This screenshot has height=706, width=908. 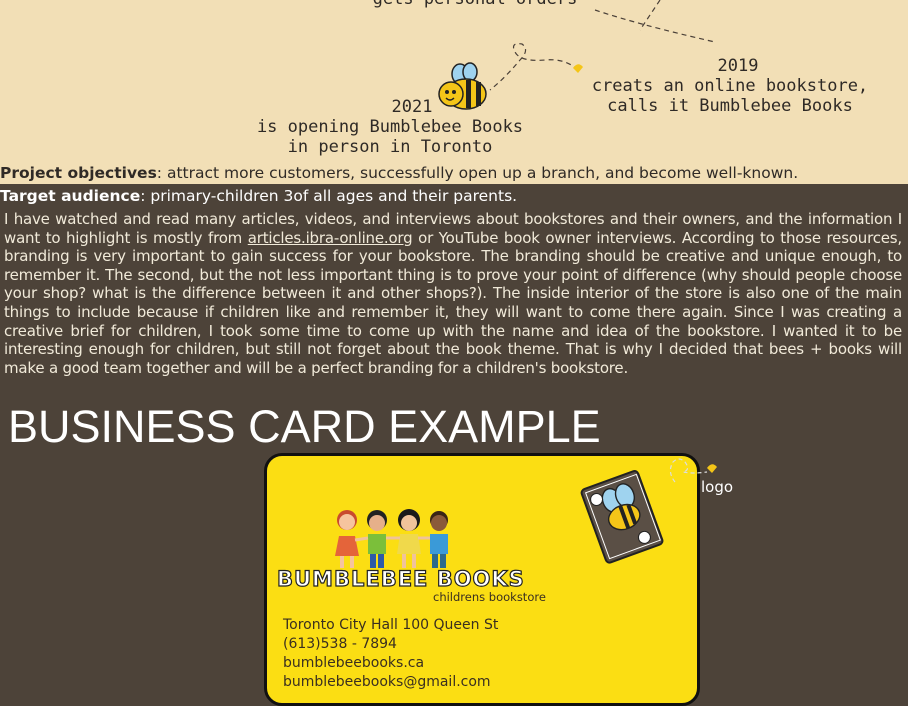 I want to click on timeline-year-2021: 2021, so click(x=412, y=107).